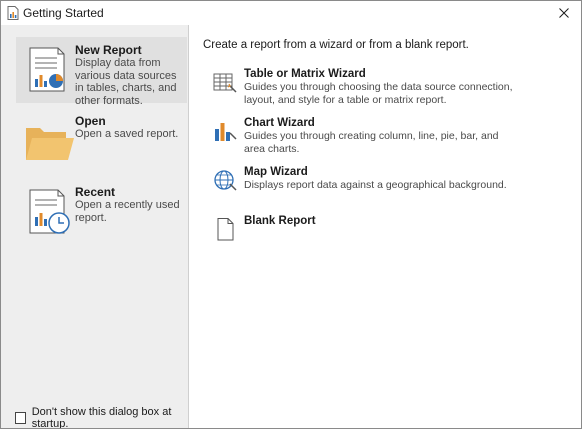  Describe the element at coordinates (279, 123) in the screenshot. I see `option-title: Chart Wizard` at that location.